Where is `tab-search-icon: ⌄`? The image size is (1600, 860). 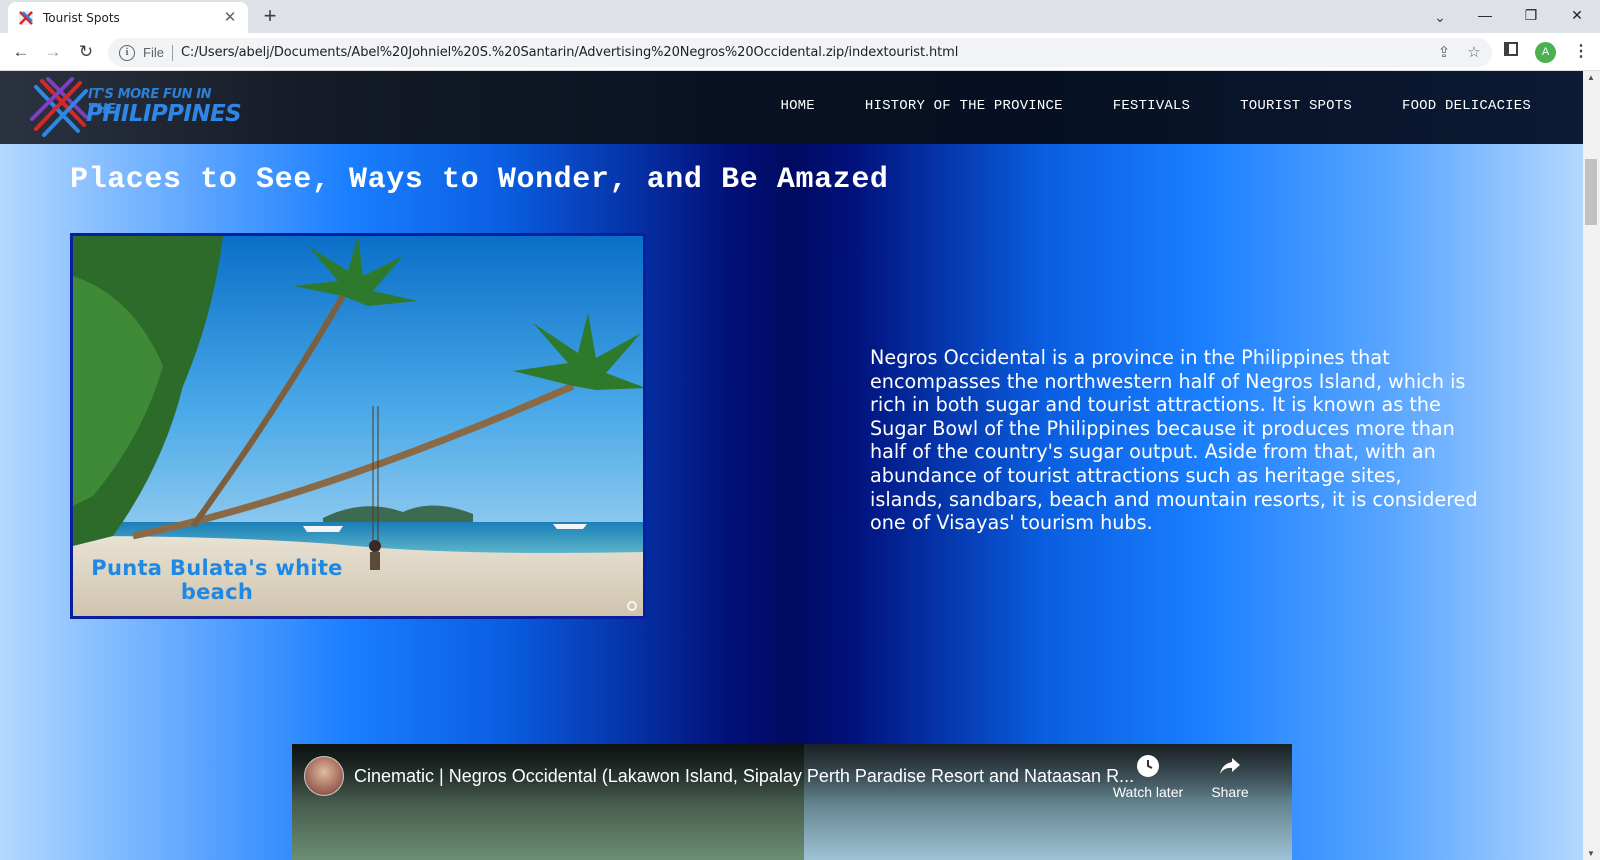 tab-search-icon: ⌄ is located at coordinates (1440, 17).